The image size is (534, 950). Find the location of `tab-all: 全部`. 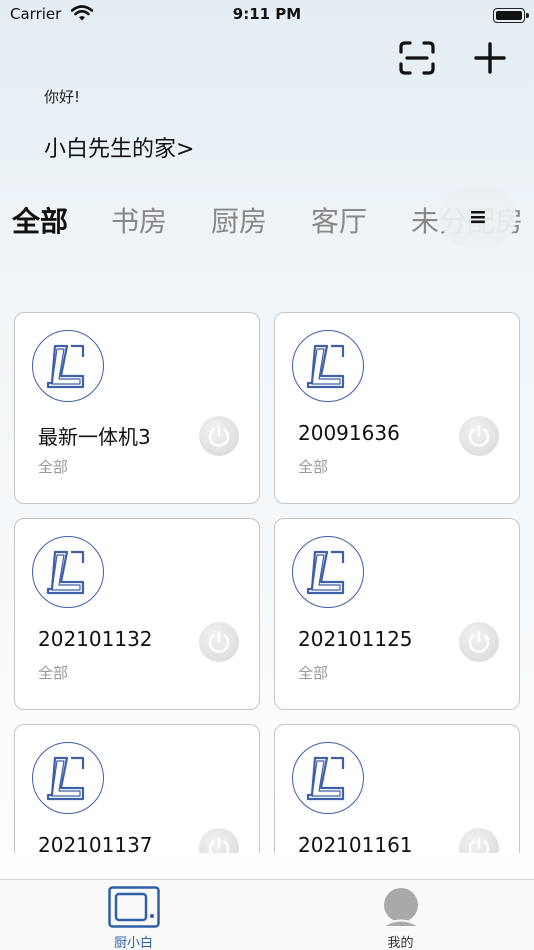

tab-all: 全部 is located at coordinates (40, 220).